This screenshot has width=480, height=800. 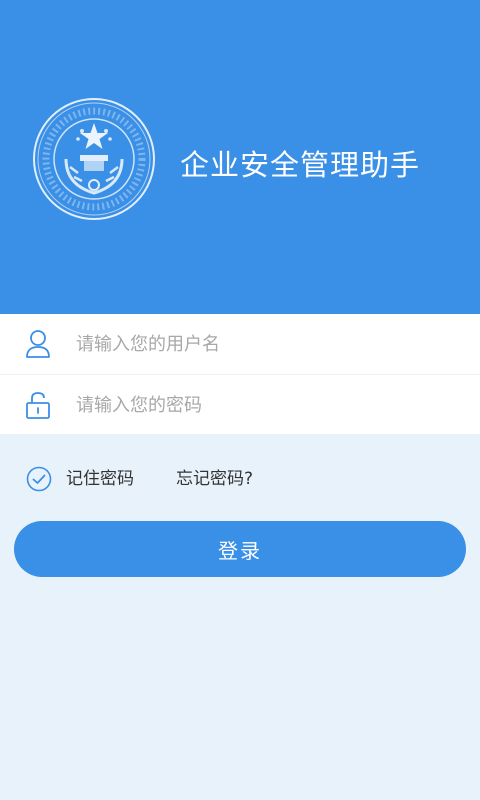 What do you see at coordinates (300, 165) in the screenshot?
I see `app-title: 企业安全管理助手` at bounding box center [300, 165].